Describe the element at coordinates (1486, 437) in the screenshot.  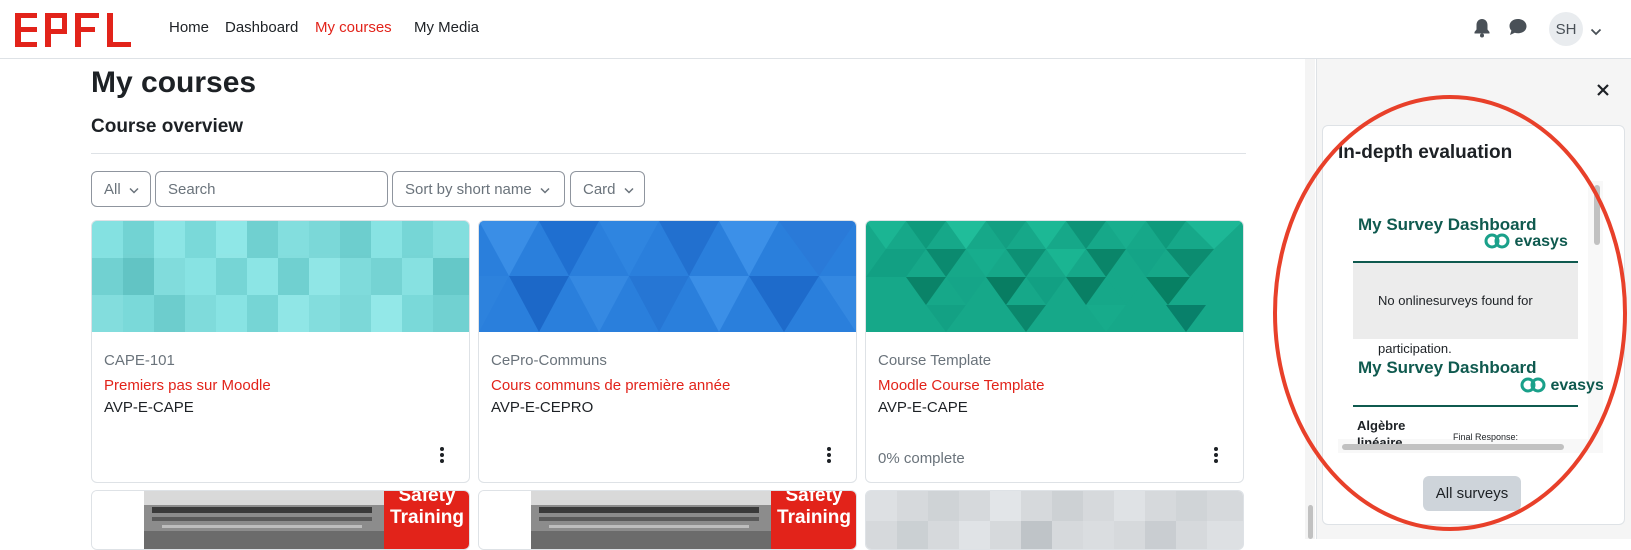
I see `final-response-label: Final Response:` at that location.